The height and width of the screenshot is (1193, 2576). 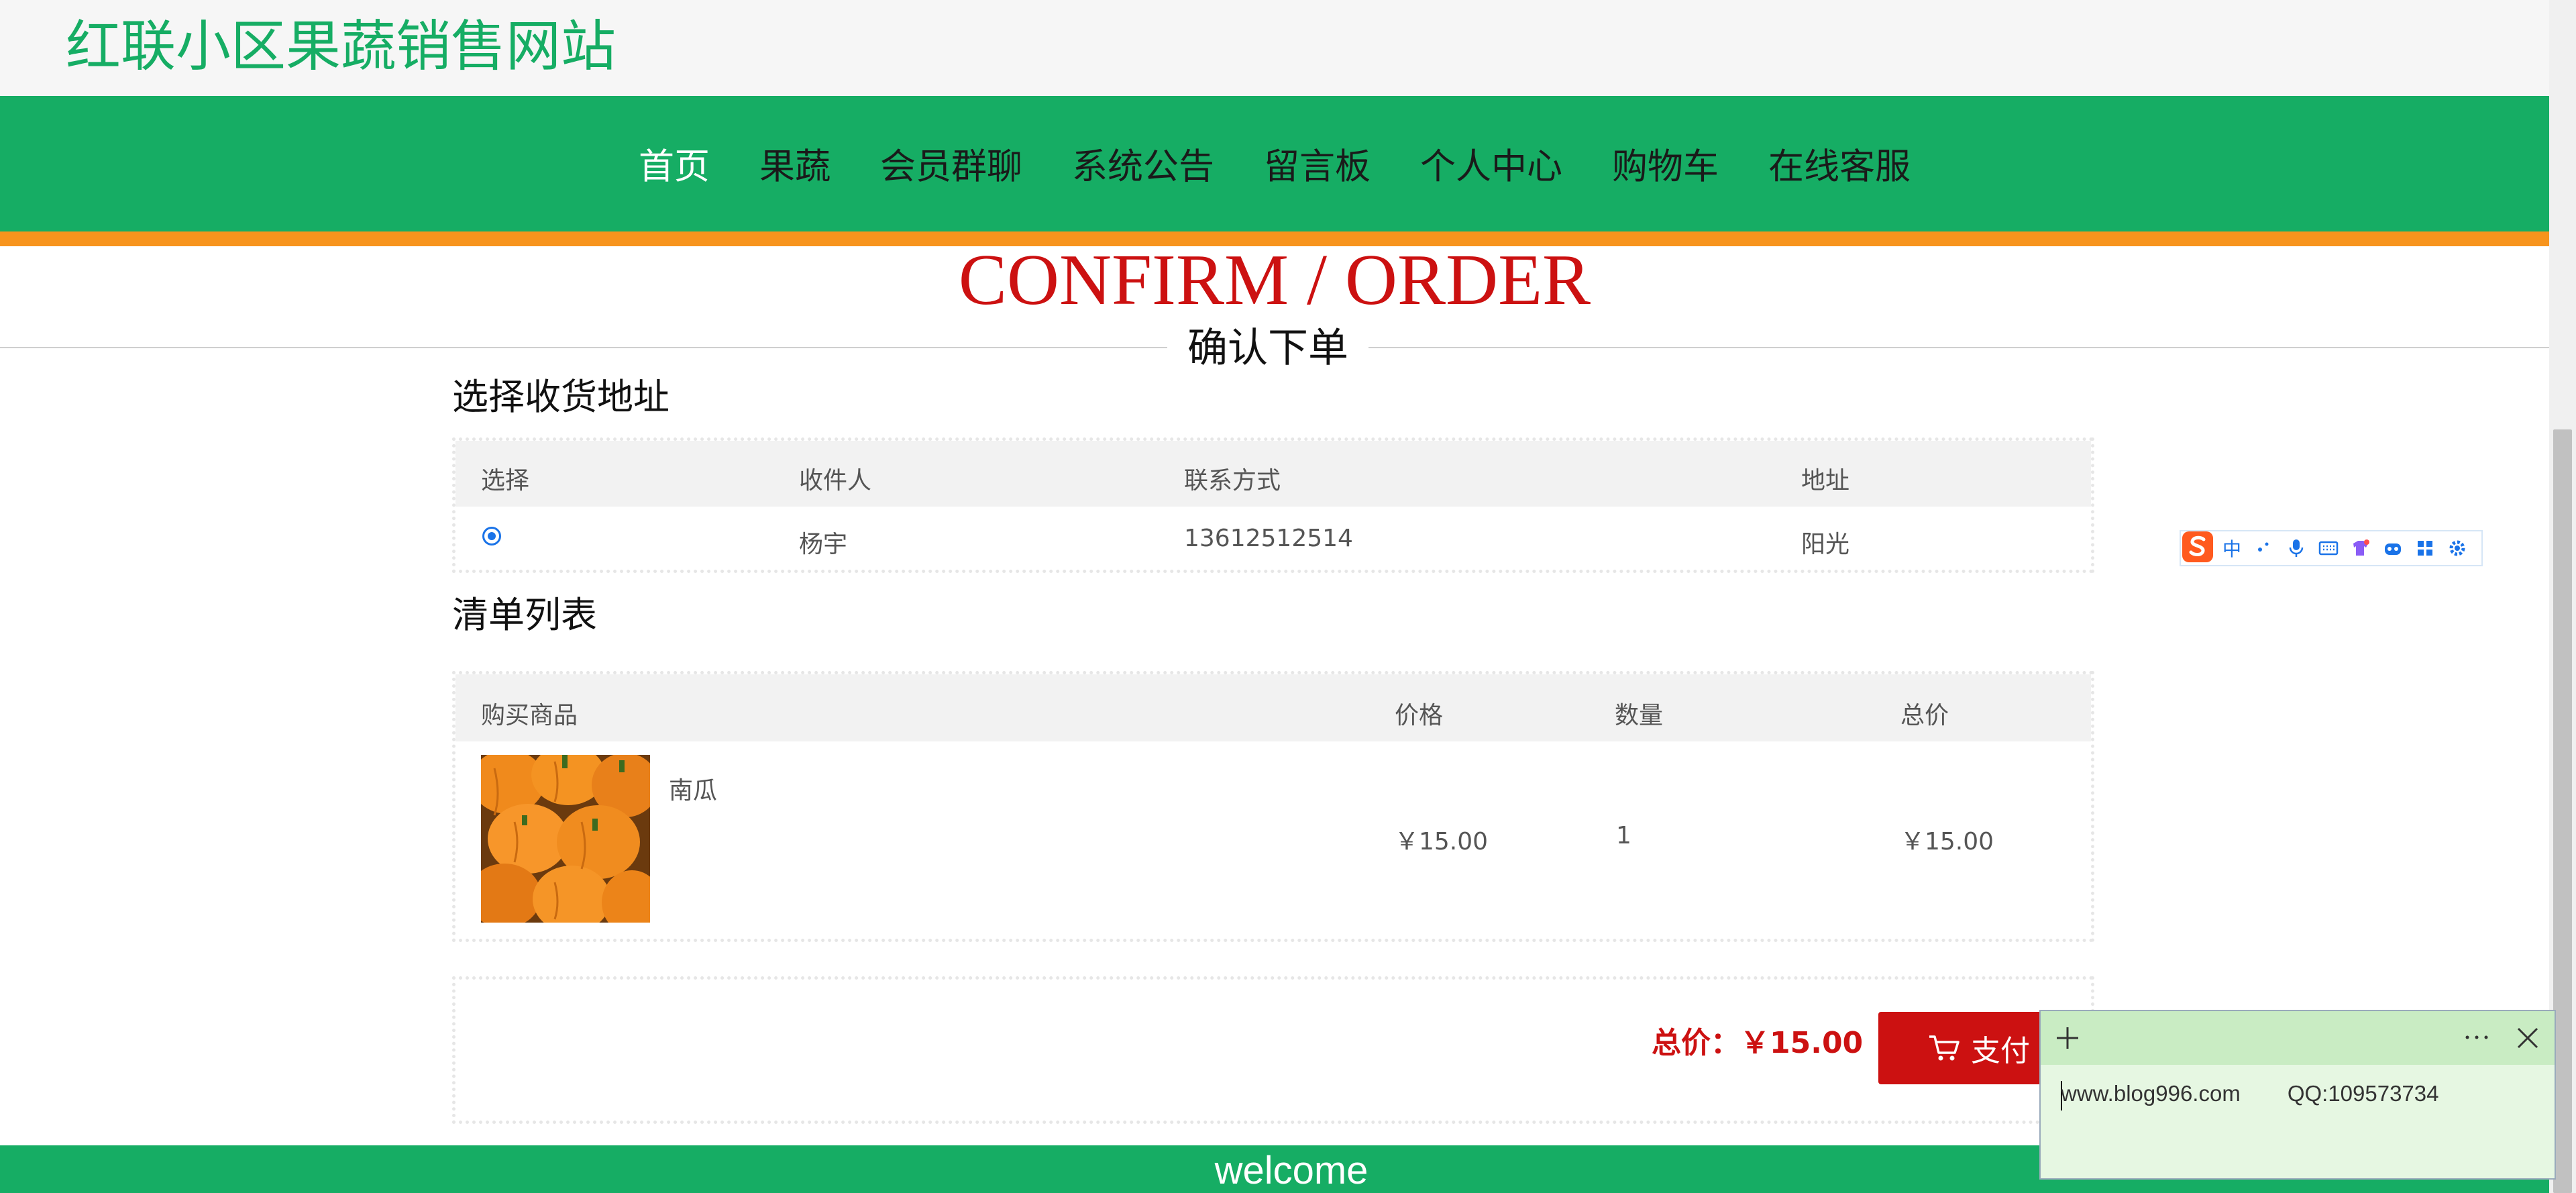 What do you see at coordinates (560, 397) in the screenshot?
I see `address-section-title: 选择收货地址` at bounding box center [560, 397].